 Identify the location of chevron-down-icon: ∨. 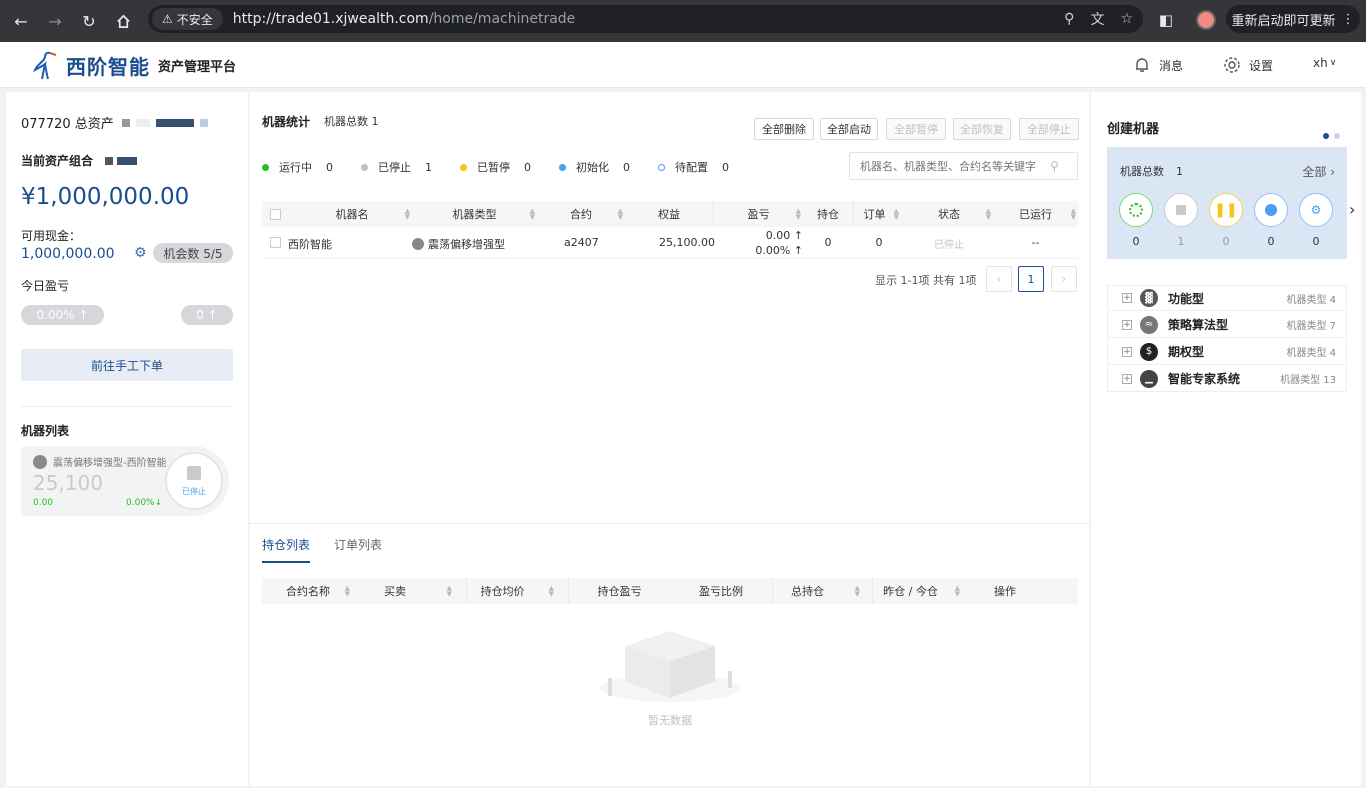
(1333, 63).